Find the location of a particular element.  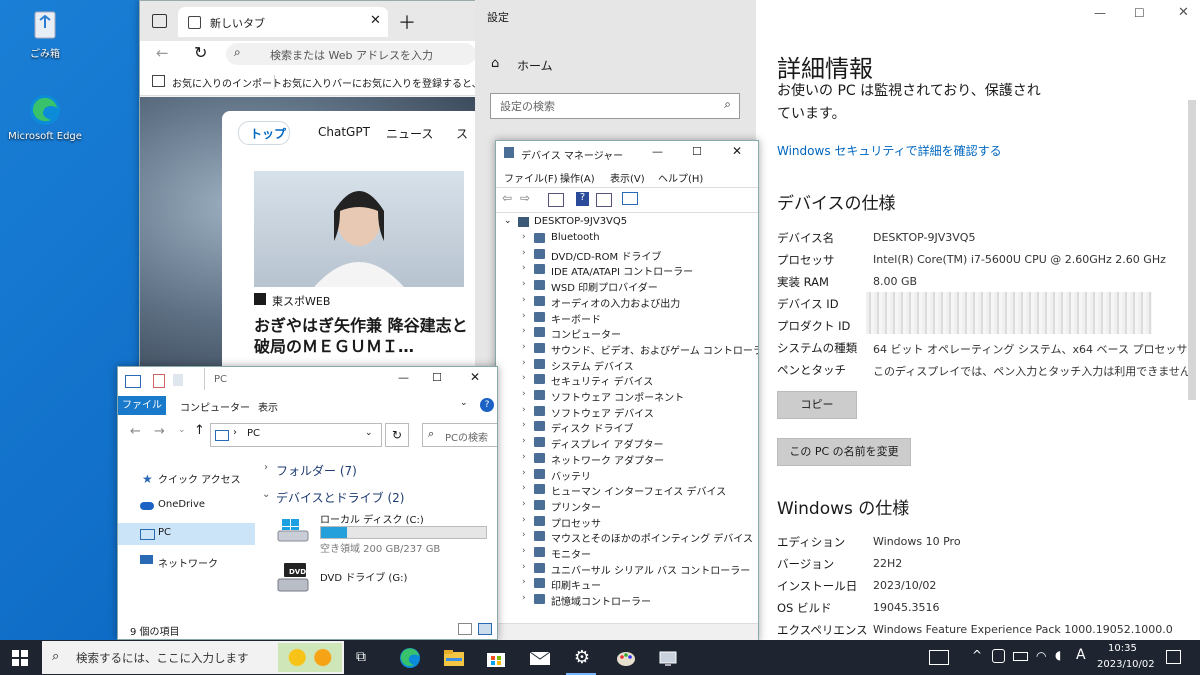

dm-category: › オーディオの入力および出力 is located at coordinates (627, 302).